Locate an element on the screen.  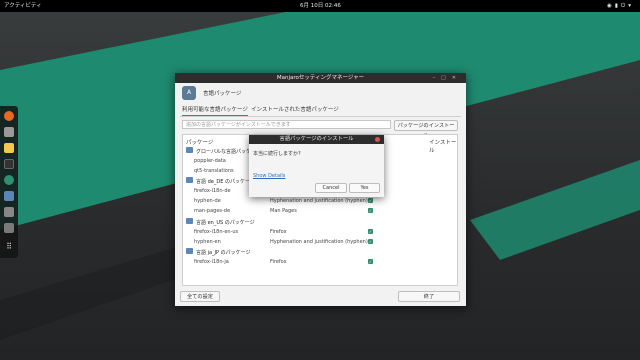
list-item: firefox-i18n-en-us Firefox ✓ is located at coordinates (320, 232).